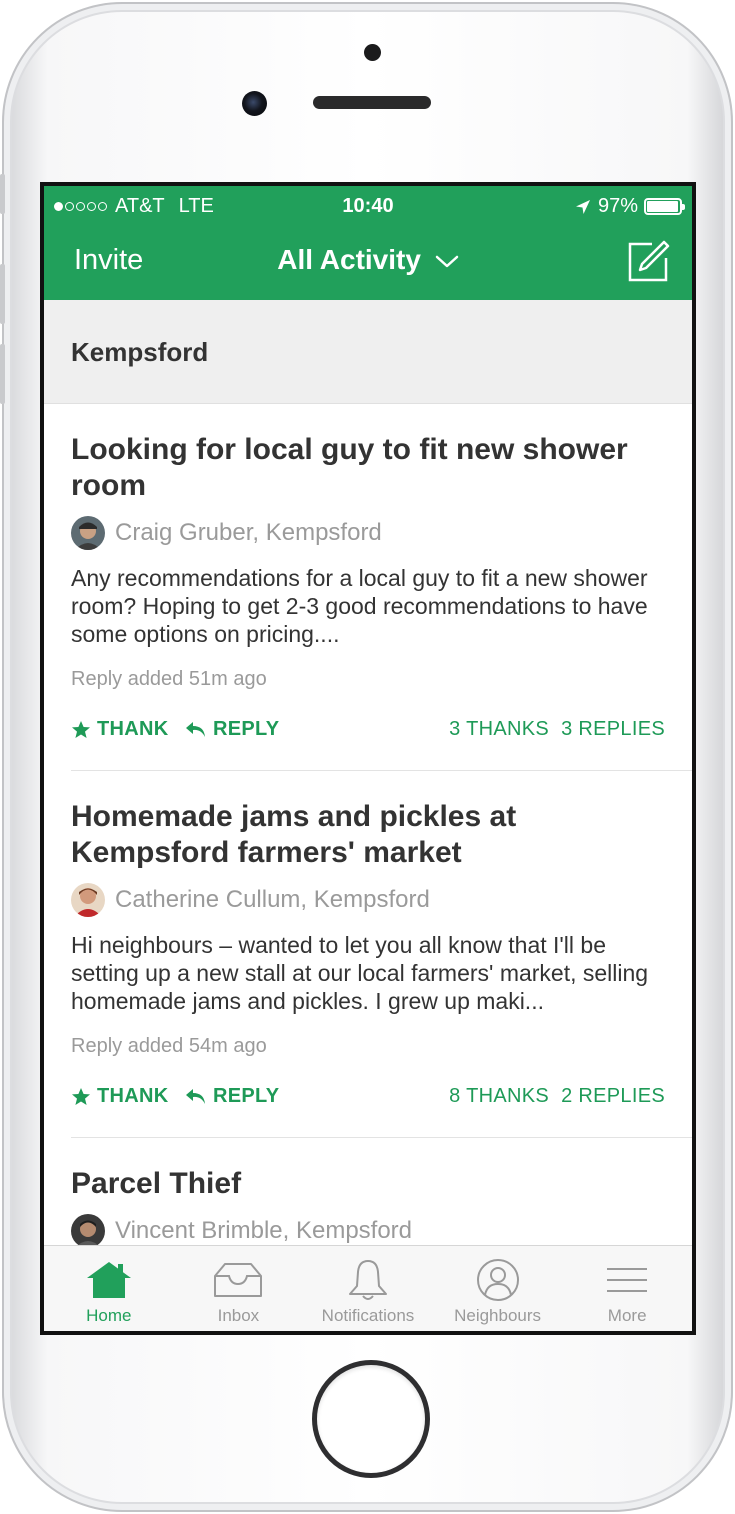 The image size is (735, 1514). Describe the element at coordinates (613, 729) in the screenshot. I see `replies-count: 3 REPLIES` at that location.